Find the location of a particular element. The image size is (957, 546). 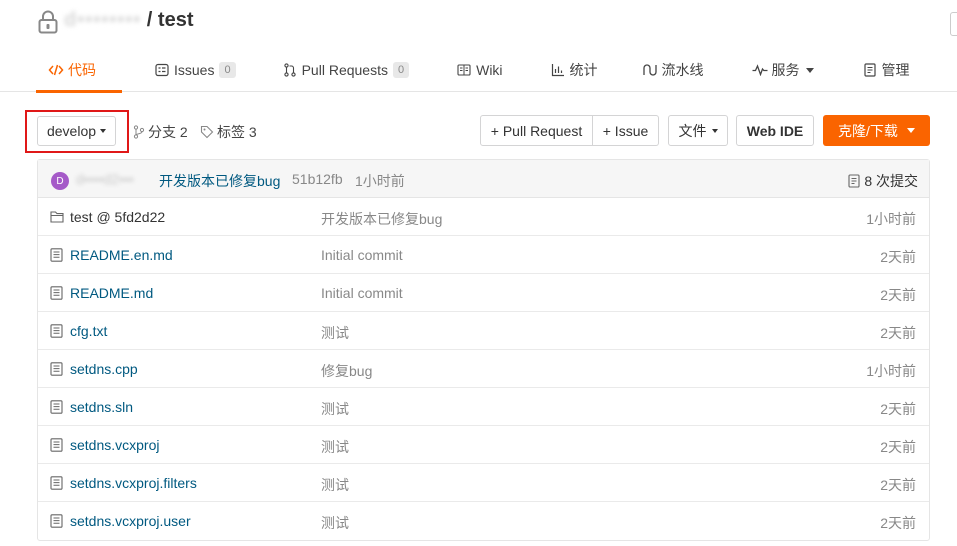

issues-icon is located at coordinates (162, 70).